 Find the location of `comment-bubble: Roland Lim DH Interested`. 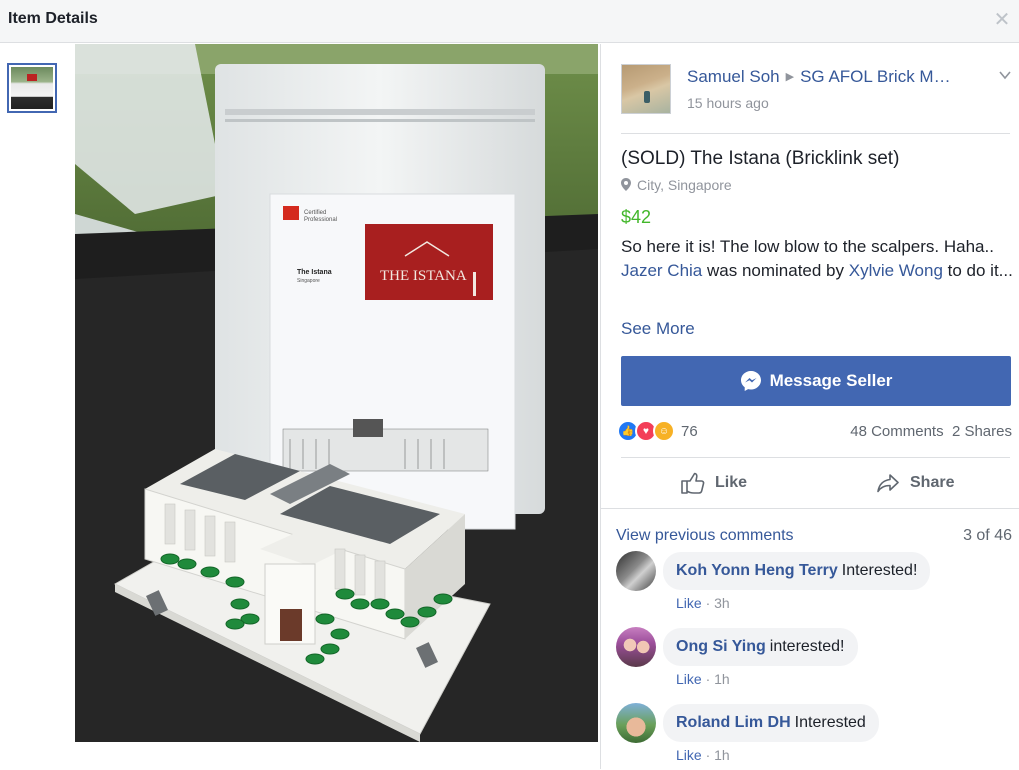

comment-bubble: Roland Lim DH Interested is located at coordinates (771, 723).